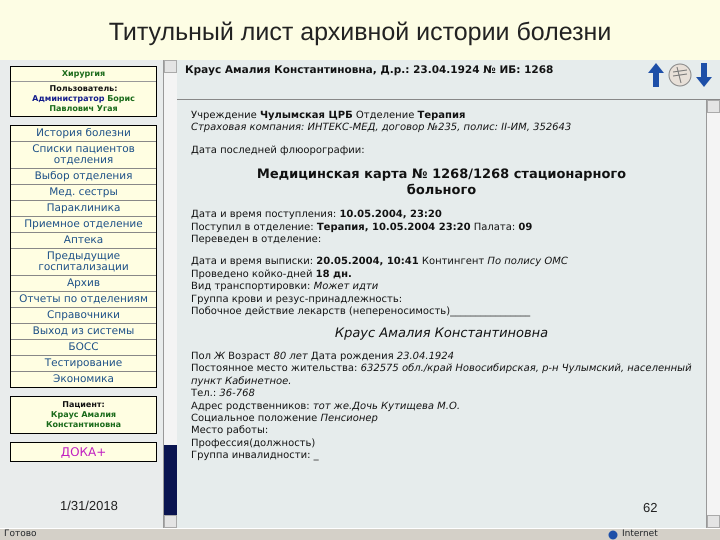 The image size is (720, 540). I want to click on down-arrow-icon, so click(704, 75).